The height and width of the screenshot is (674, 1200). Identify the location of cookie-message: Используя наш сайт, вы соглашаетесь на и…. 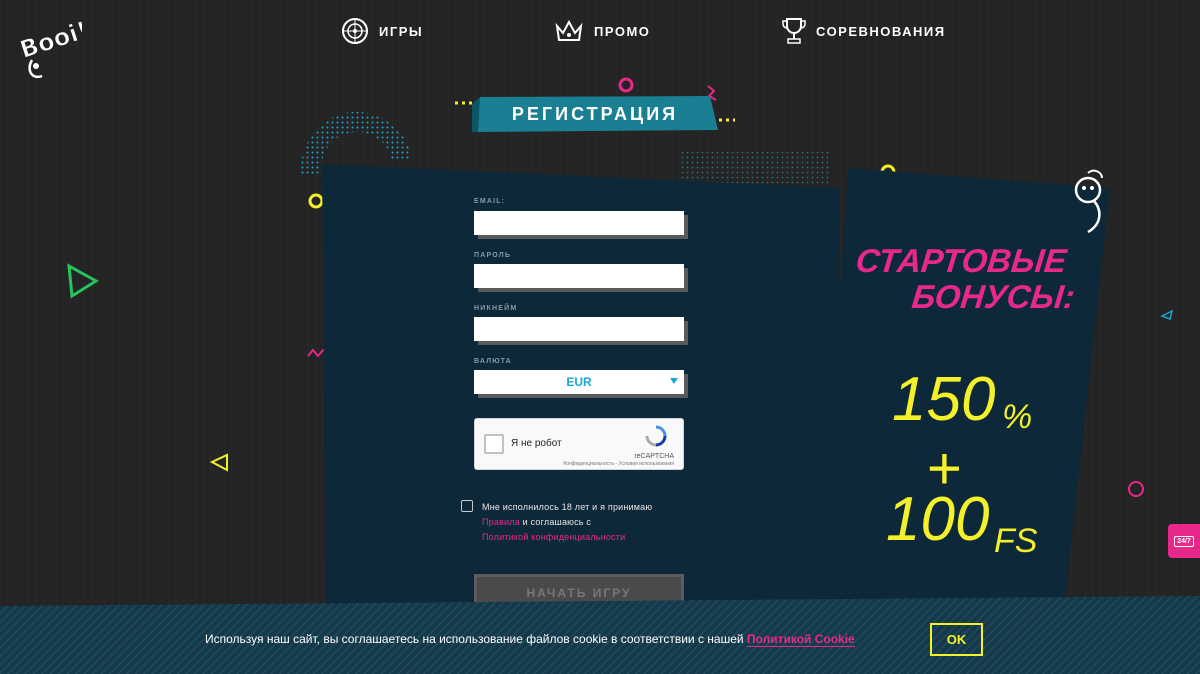
(530, 639).